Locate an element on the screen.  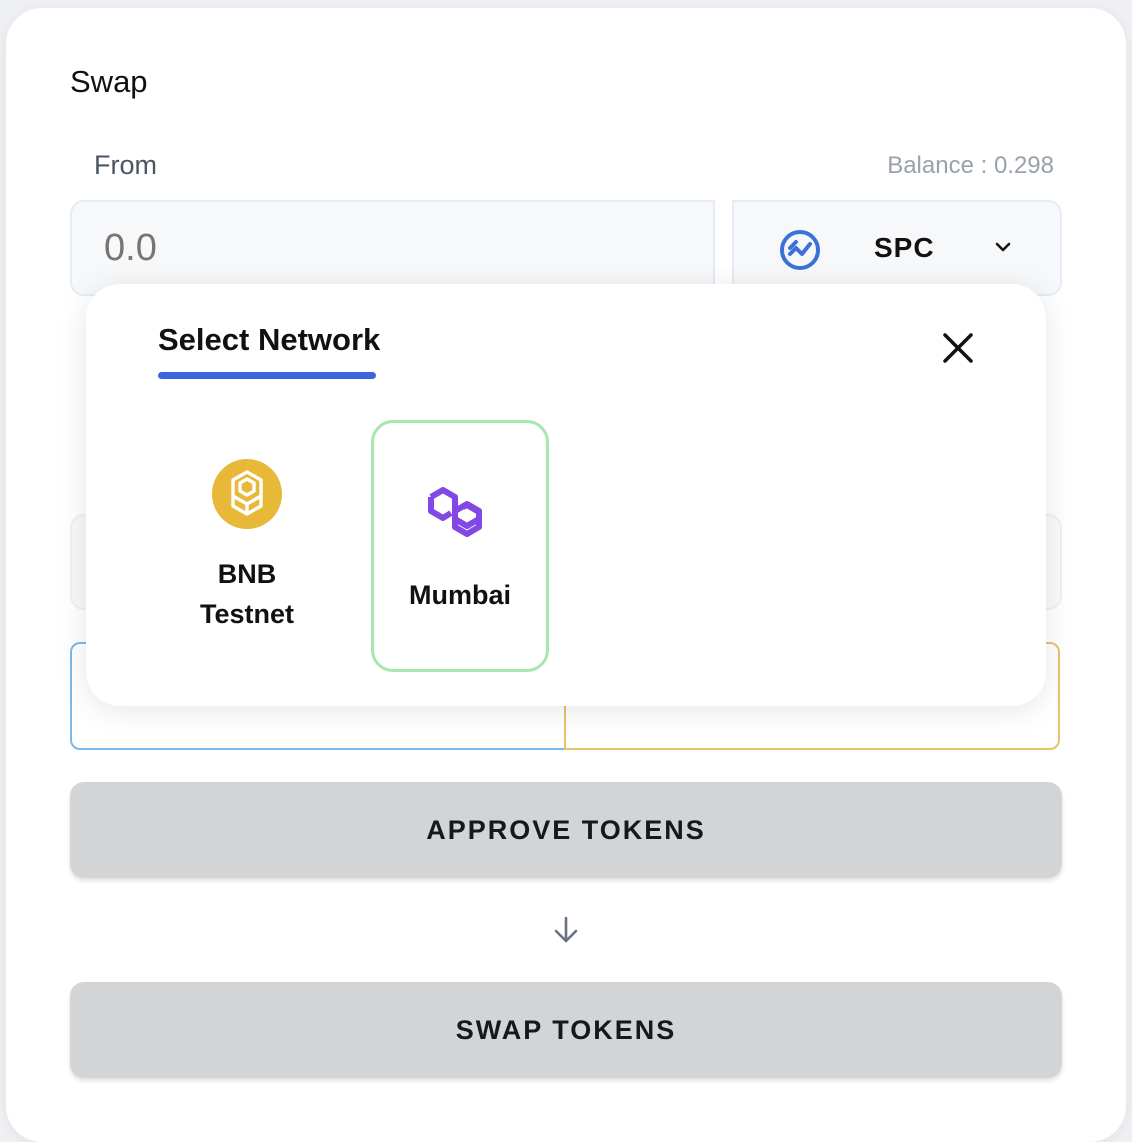
swap-tokens-button: SWAP TOKENS is located at coordinates (566, 1030).